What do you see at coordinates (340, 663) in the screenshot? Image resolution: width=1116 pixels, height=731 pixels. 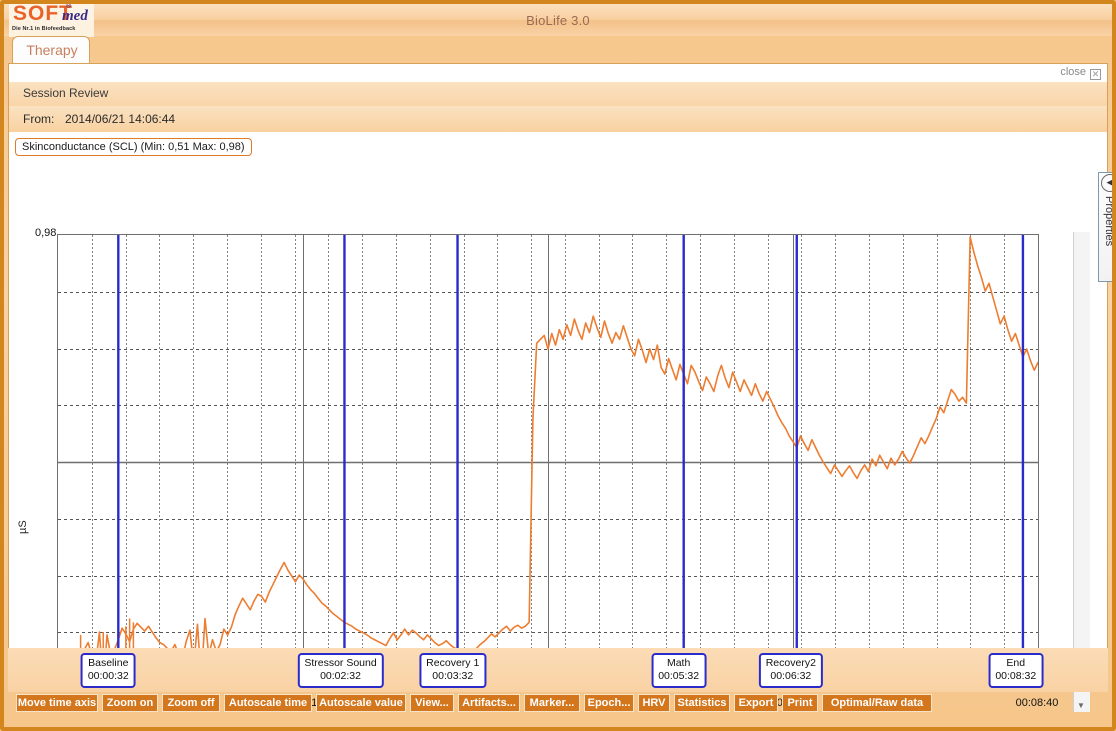 I see `marker-name: Stressor Sound` at bounding box center [340, 663].